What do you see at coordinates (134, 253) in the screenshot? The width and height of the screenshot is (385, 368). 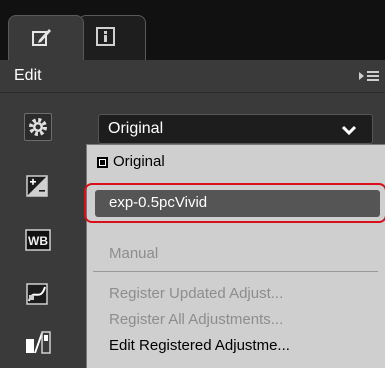 I see `menu-item-manual: Manual` at bounding box center [134, 253].